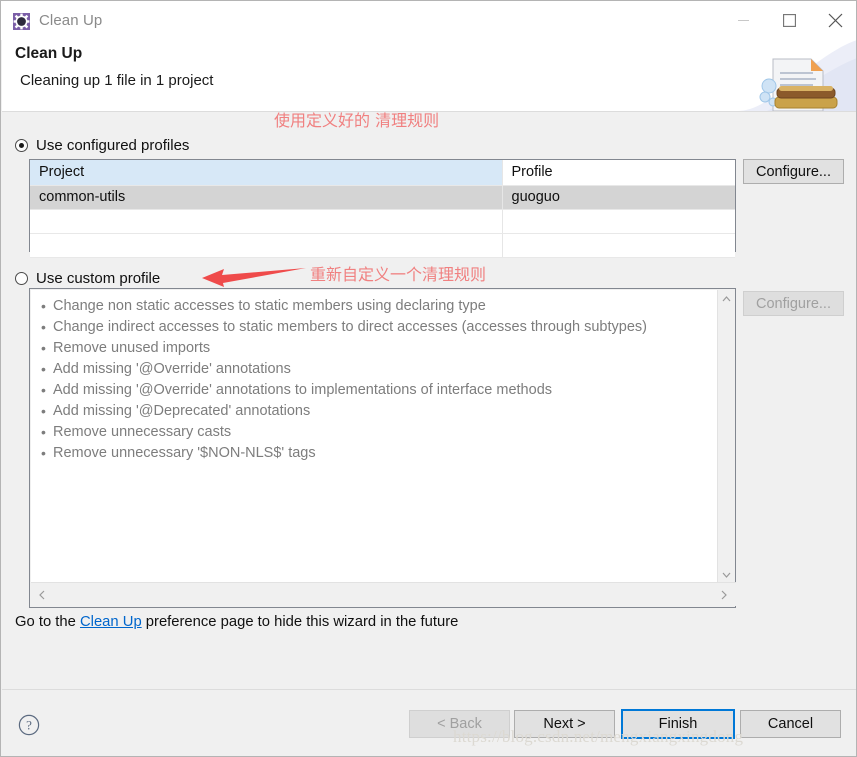 Image resolution: width=857 pixels, height=757 pixels. What do you see at coordinates (834, 20) in the screenshot?
I see `close-icon` at bounding box center [834, 20].